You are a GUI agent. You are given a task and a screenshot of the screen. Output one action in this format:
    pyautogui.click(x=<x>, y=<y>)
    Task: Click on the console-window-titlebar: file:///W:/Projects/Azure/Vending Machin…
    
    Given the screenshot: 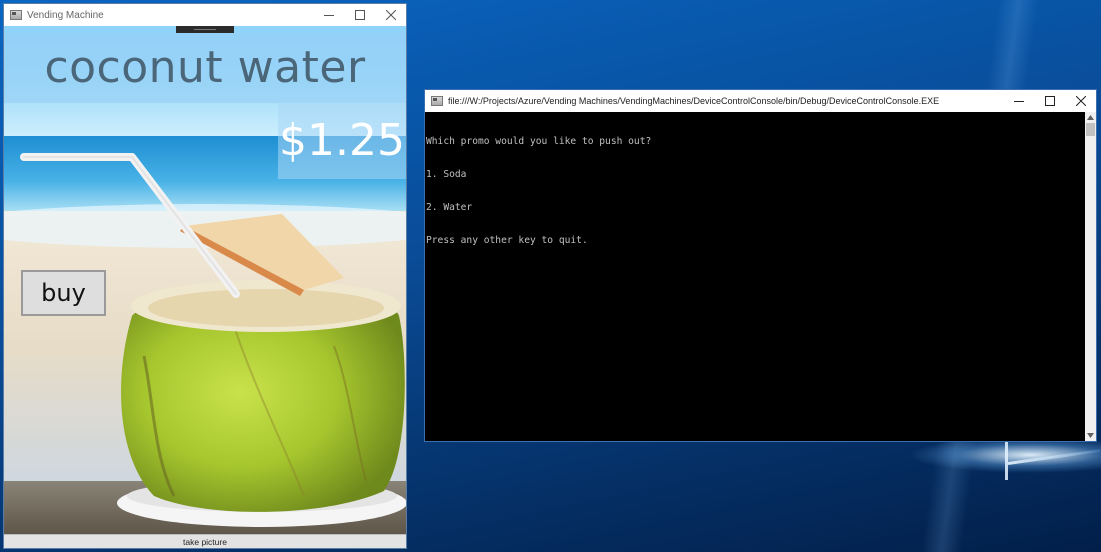 What is the action you would take?
    pyautogui.click(x=760, y=101)
    